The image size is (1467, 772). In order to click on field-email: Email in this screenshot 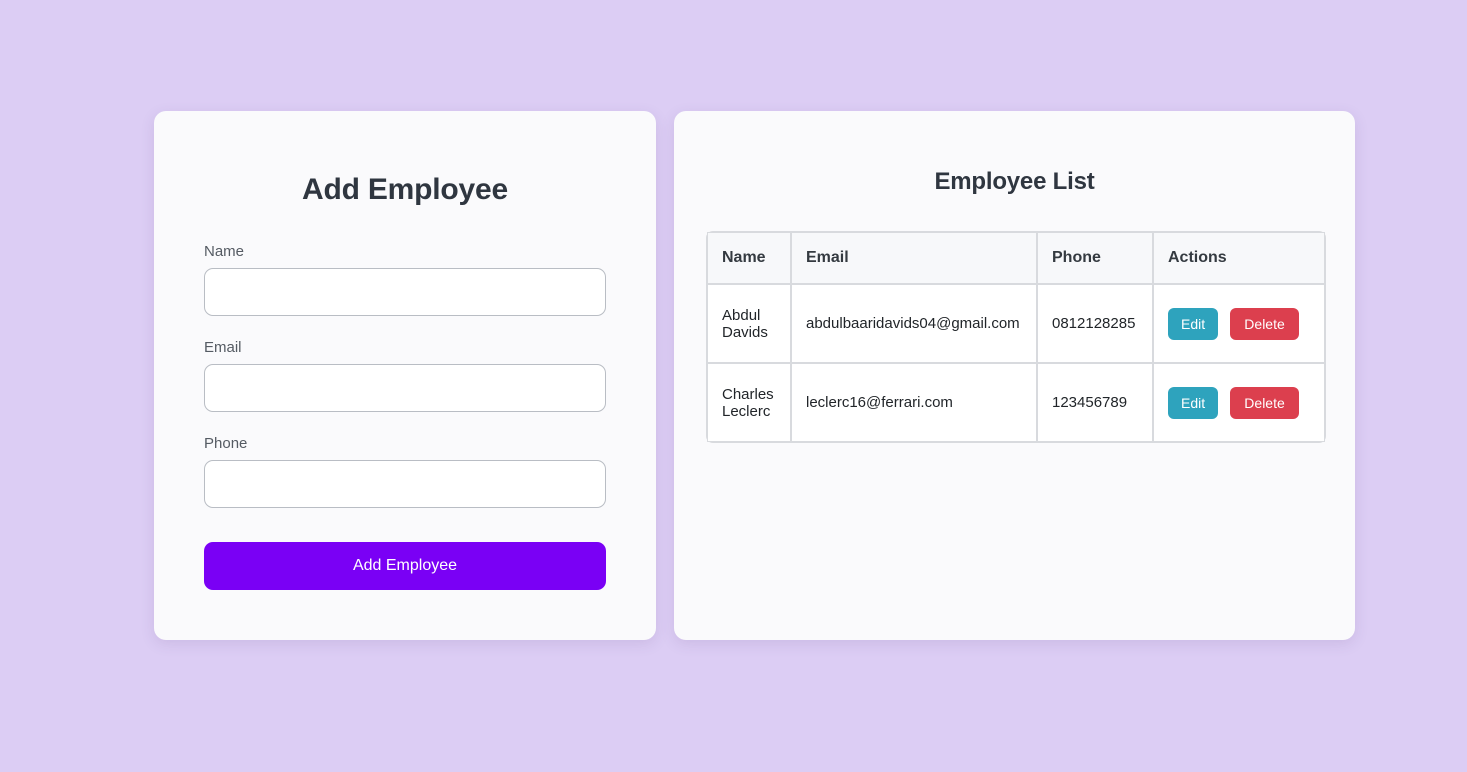, I will do `click(405, 375)`.